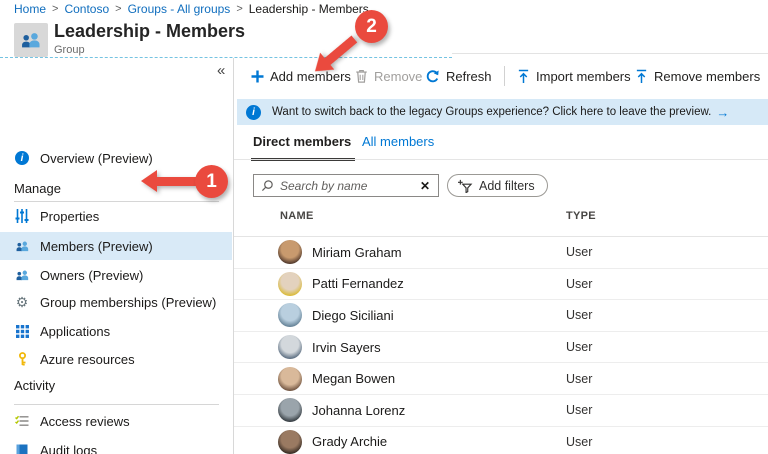 The image size is (768, 454). I want to click on arrow-right-icon: →, so click(723, 112).